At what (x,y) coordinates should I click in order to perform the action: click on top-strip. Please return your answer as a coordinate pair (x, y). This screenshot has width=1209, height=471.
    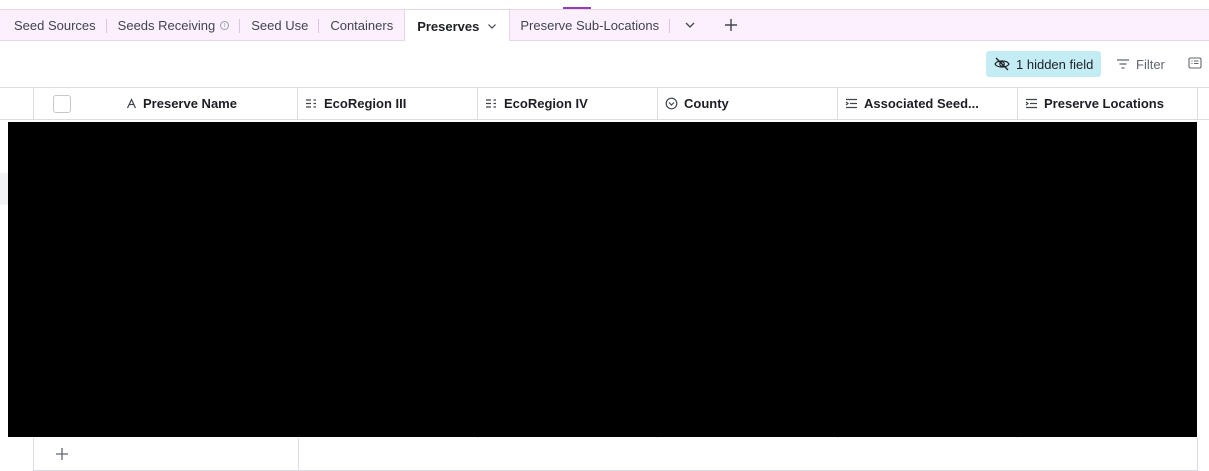
    Looking at the image, I should click on (604, 4).